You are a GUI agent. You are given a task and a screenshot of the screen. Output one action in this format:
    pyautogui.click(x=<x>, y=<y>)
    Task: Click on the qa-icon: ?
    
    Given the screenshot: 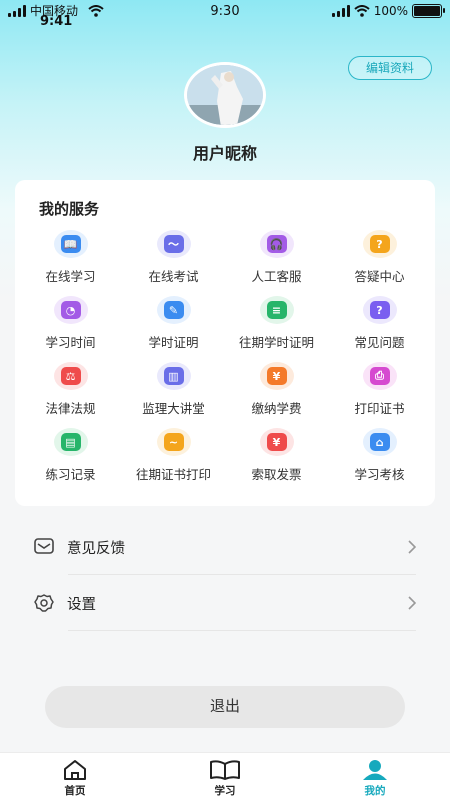 What is the action you would take?
    pyautogui.click(x=379, y=244)
    